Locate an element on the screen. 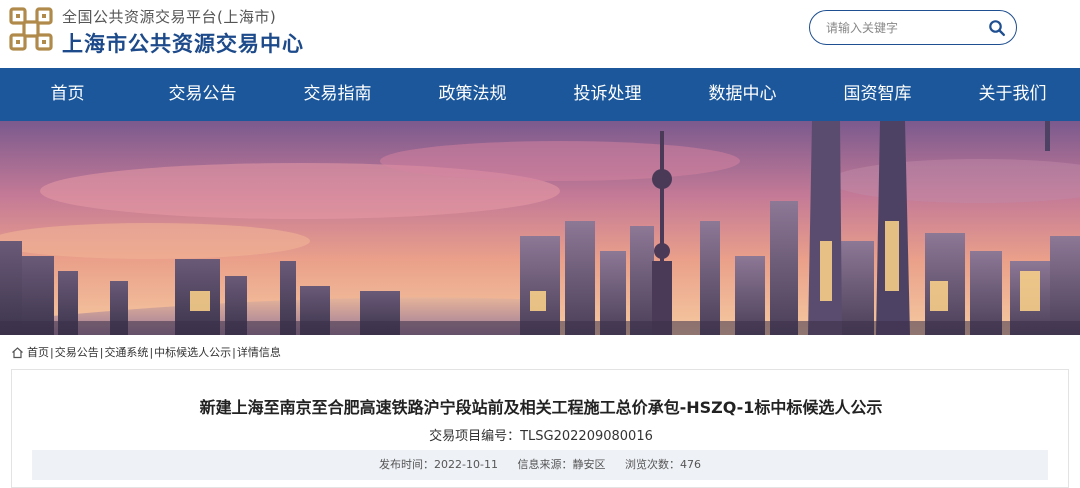 Image resolution: width=1080 pixels, height=488 pixels. nav-item-policies: 政策法规 is located at coordinates (472, 94).